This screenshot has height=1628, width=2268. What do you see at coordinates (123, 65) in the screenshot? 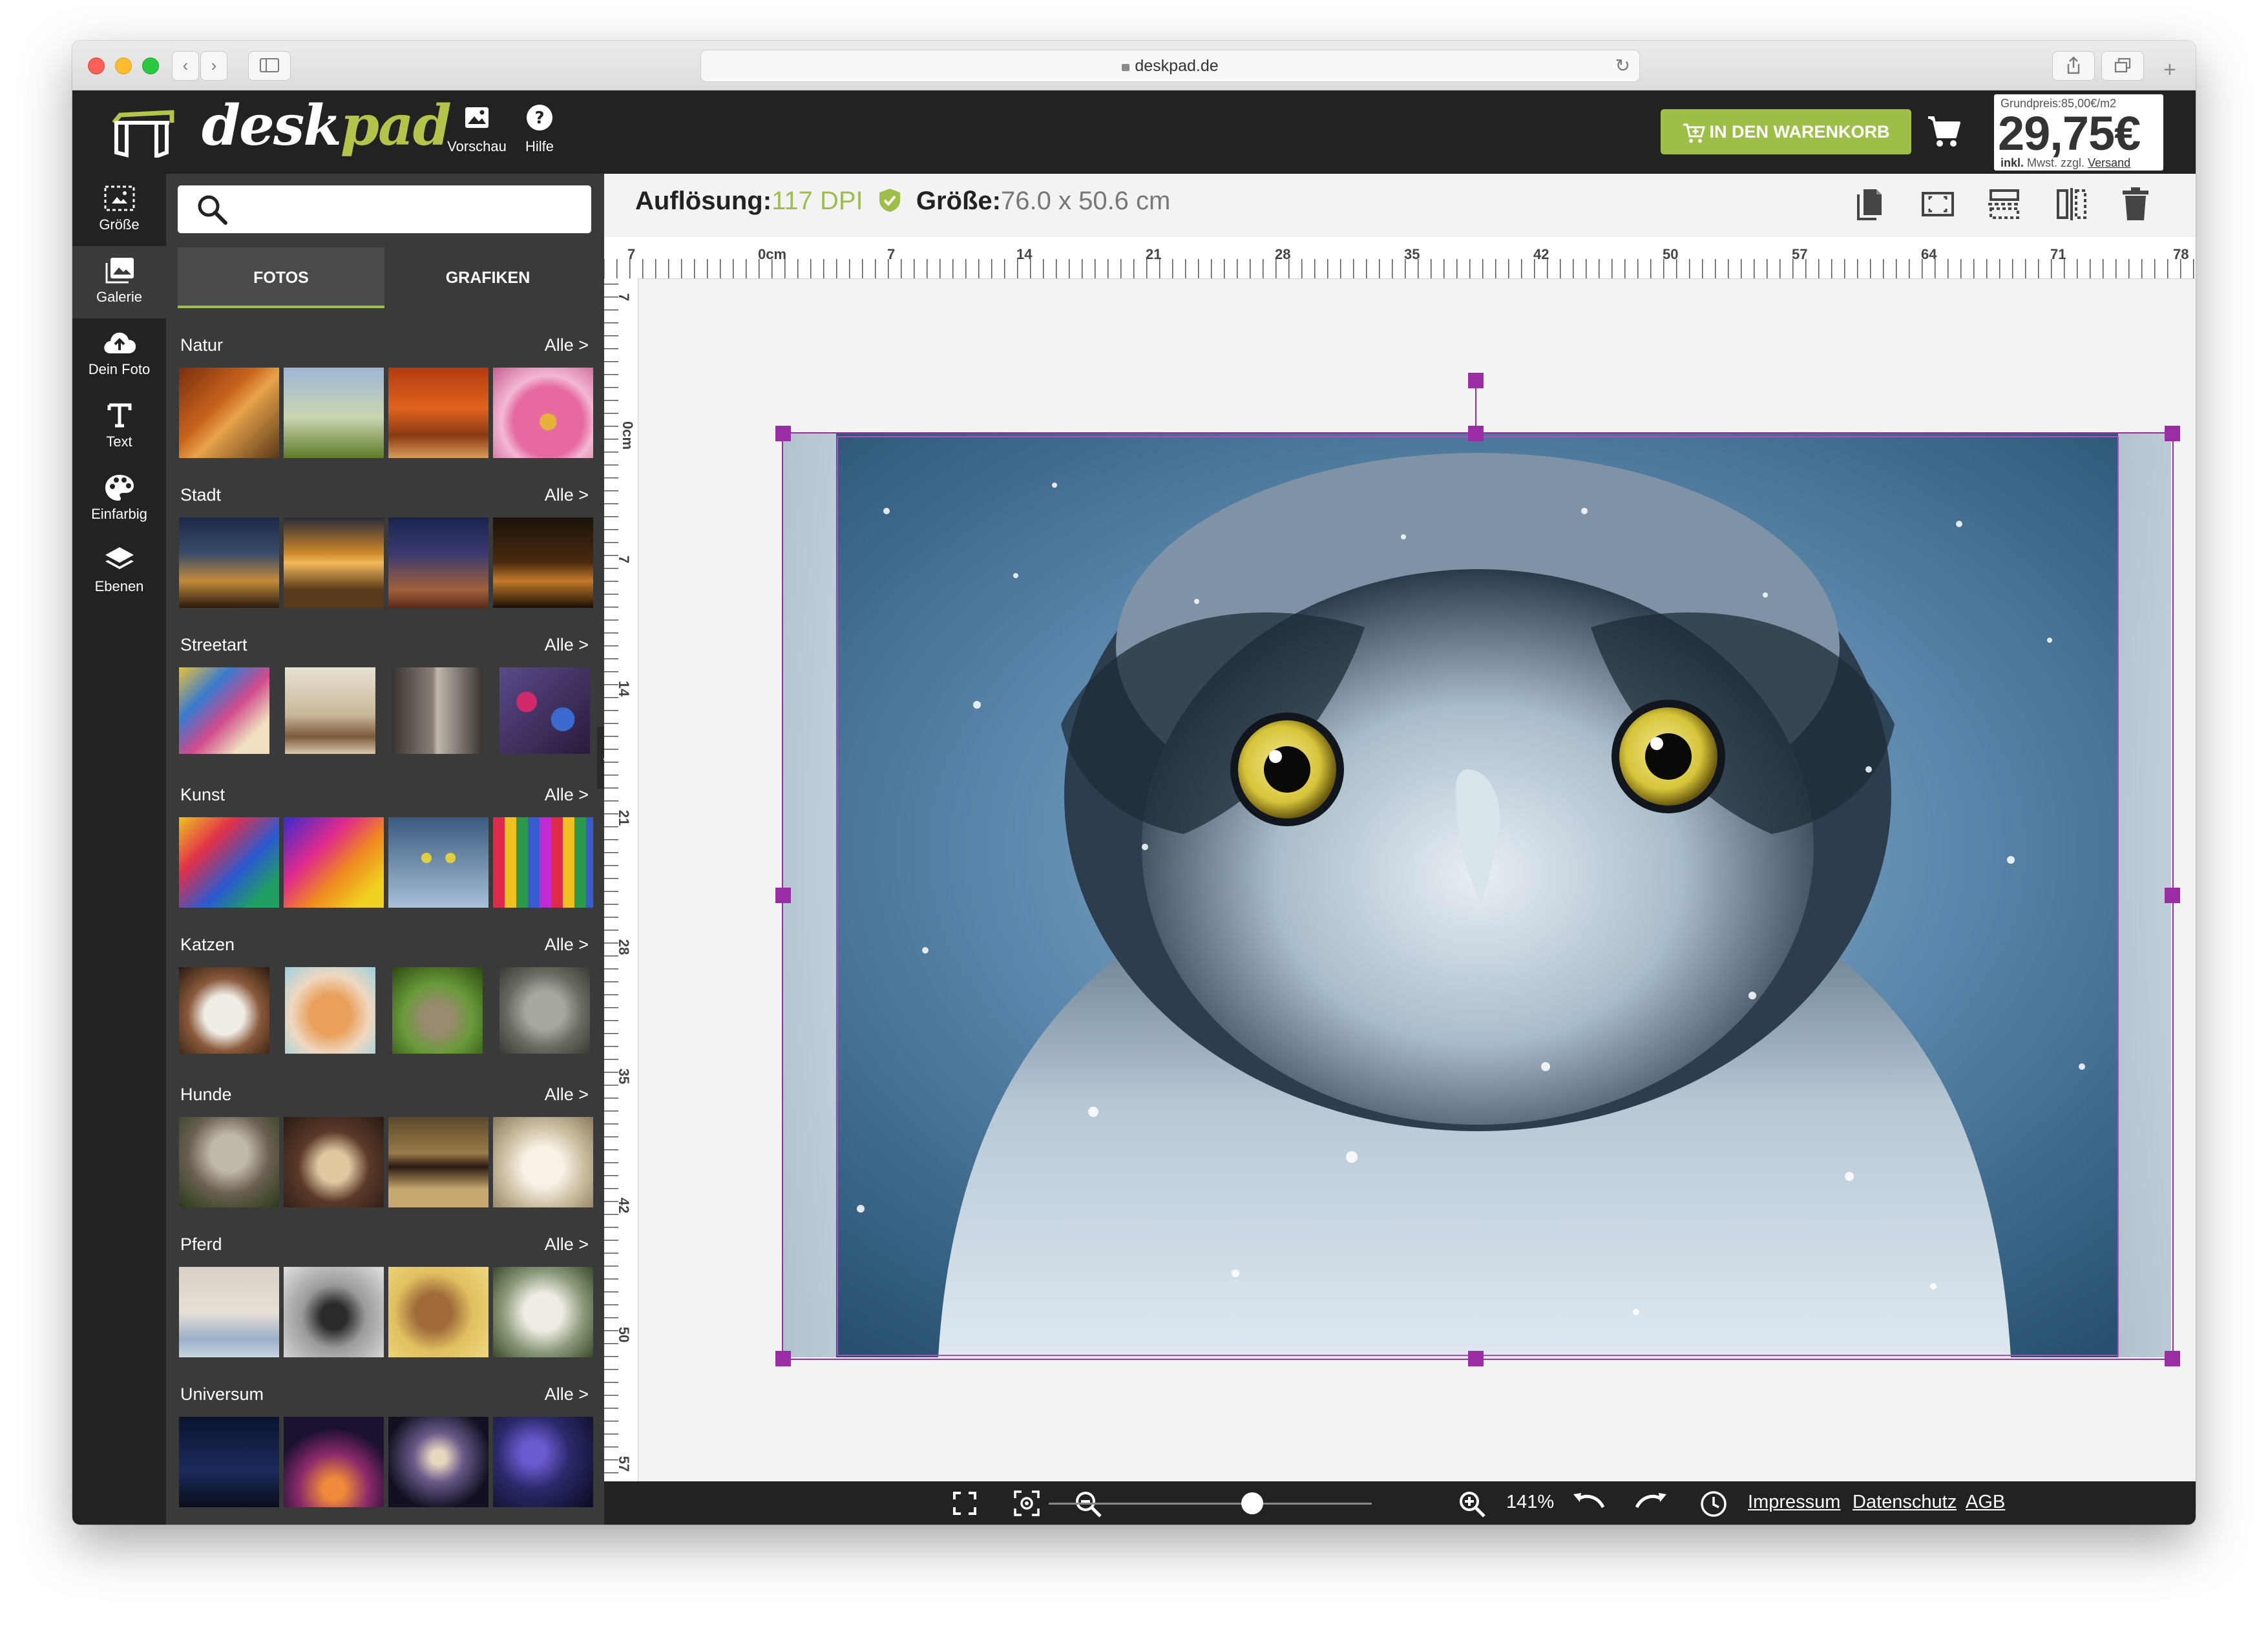
I see `minimize-window-button` at bounding box center [123, 65].